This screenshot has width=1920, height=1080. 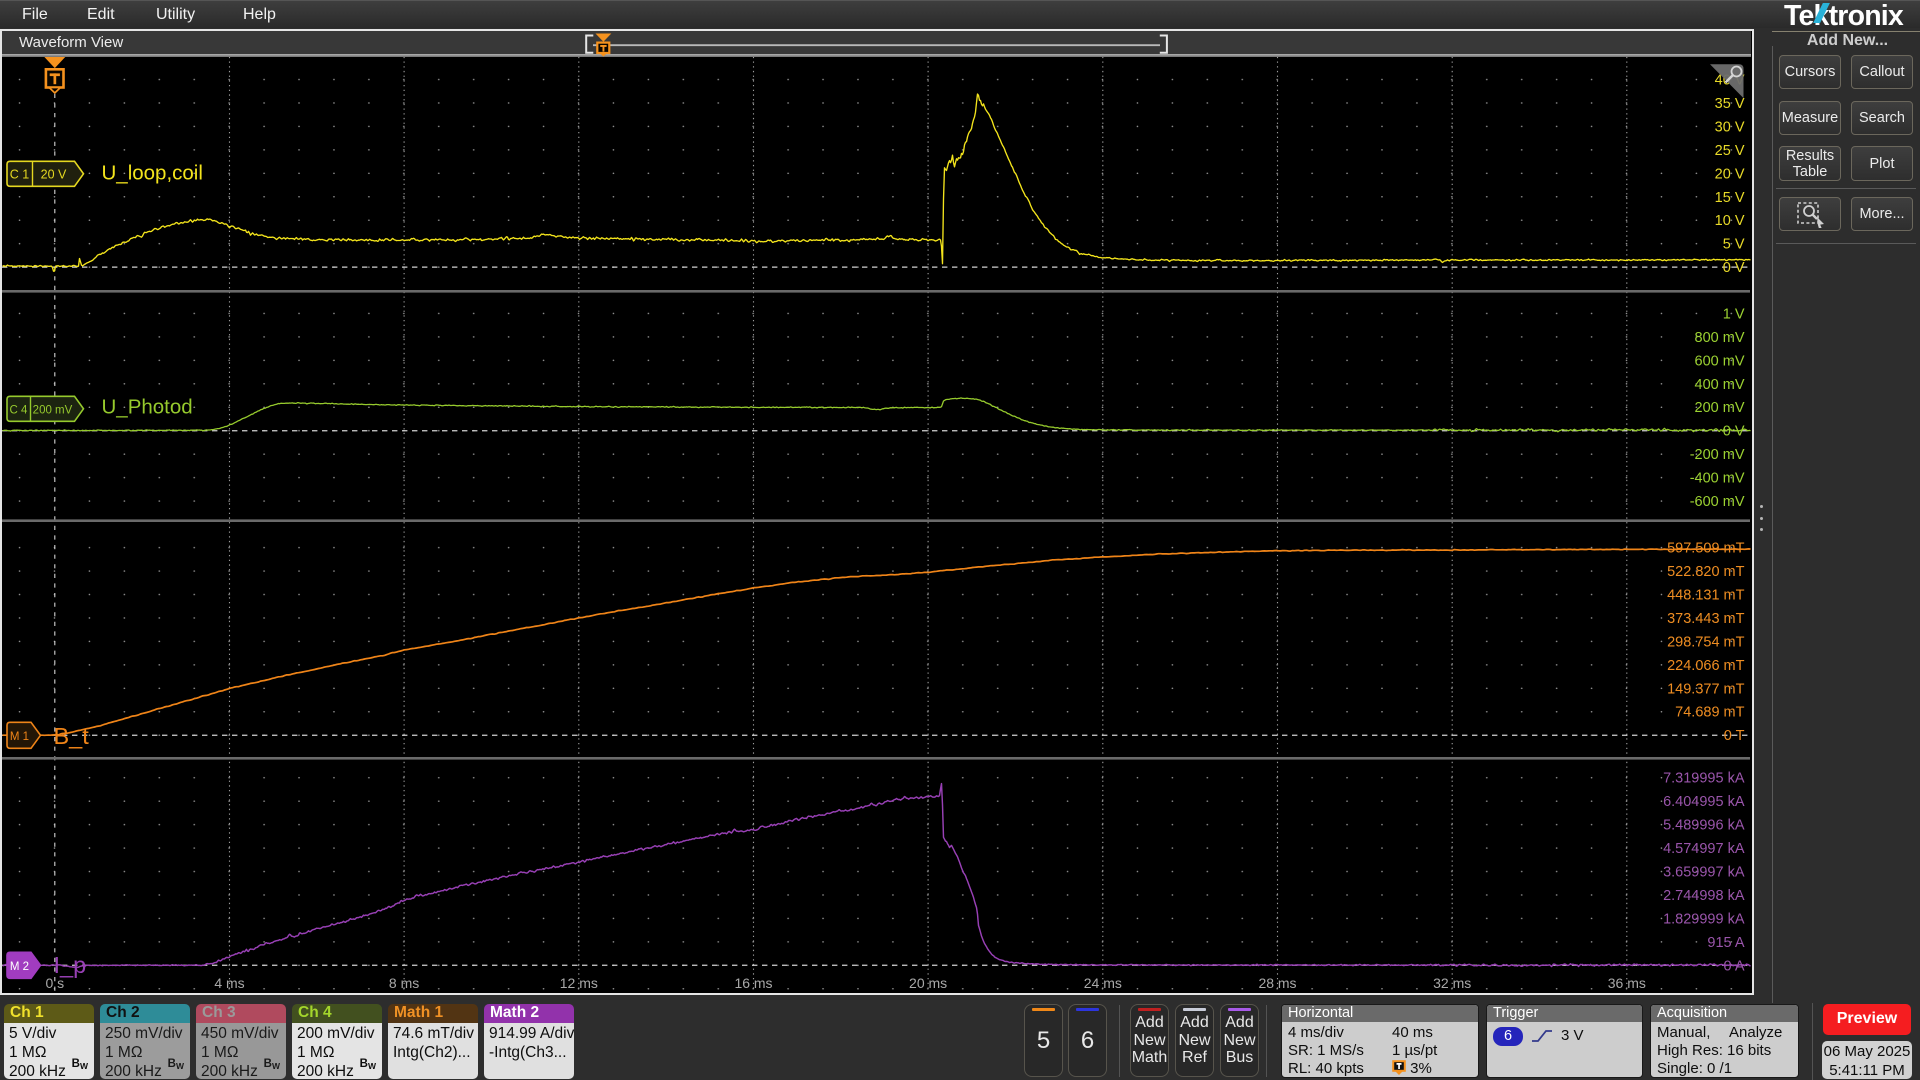 I want to click on svg-text: 8 ms, so click(x=404, y=983).